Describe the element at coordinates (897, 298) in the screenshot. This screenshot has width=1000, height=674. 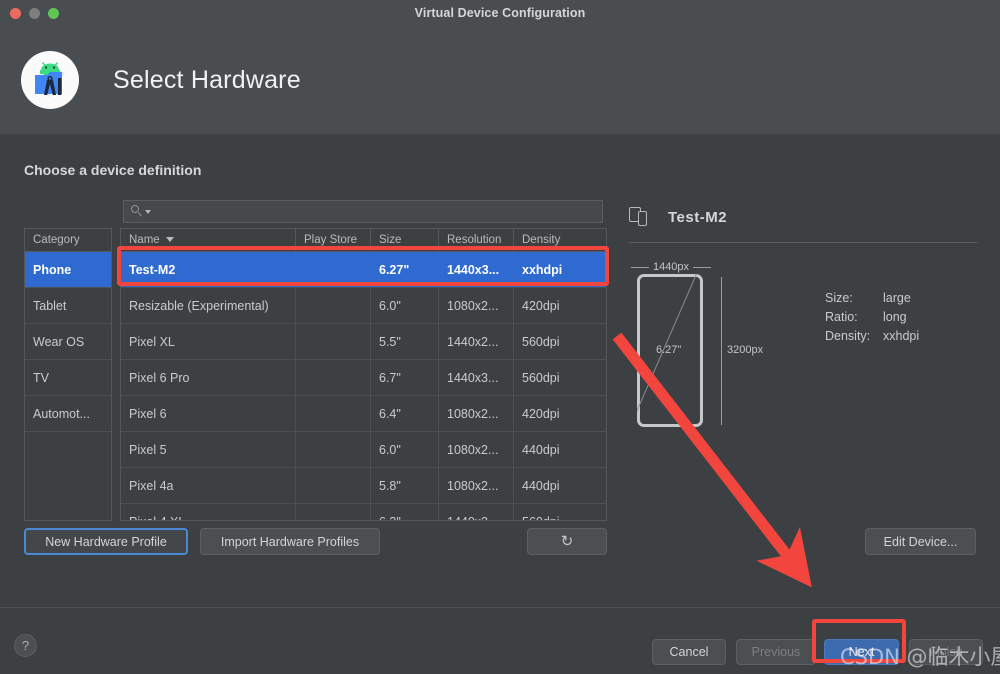
I see `spec-size-value: large` at that location.